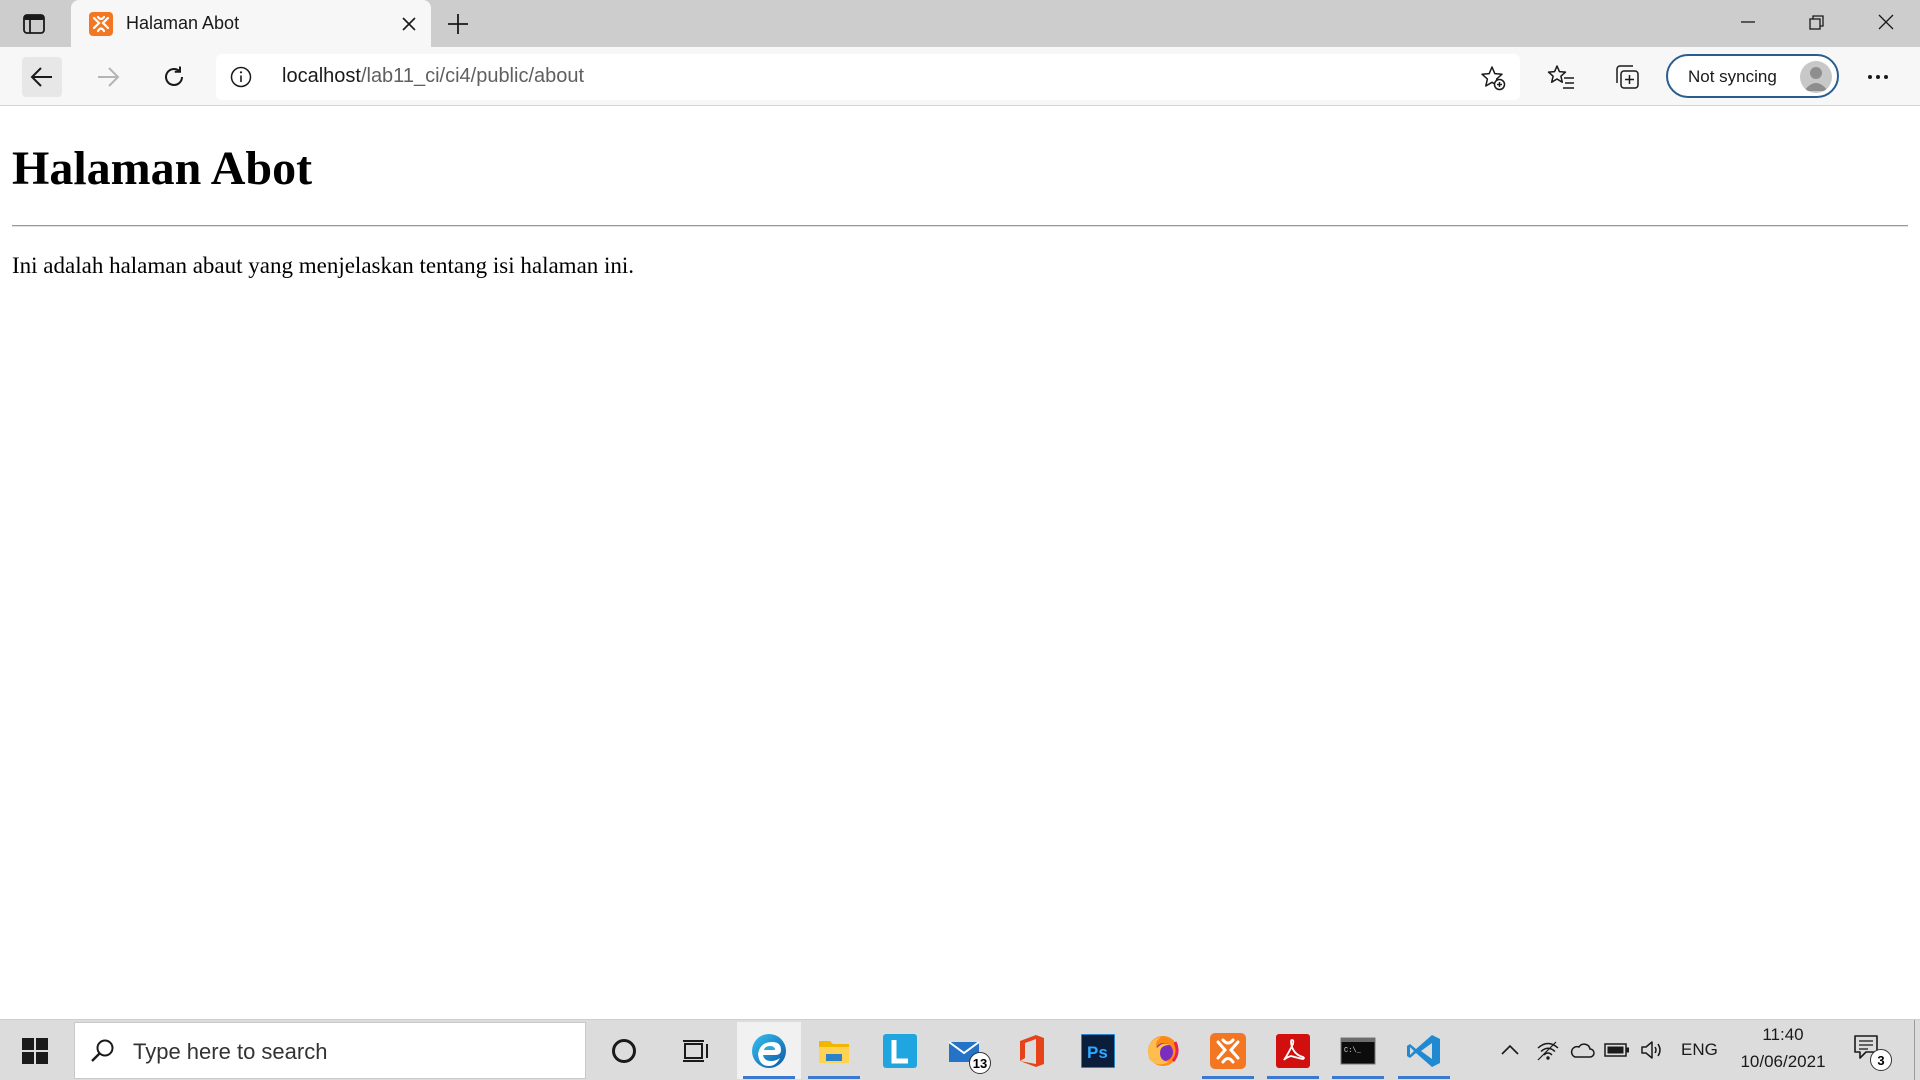  What do you see at coordinates (834, 1050) in the screenshot?
I see `file-explorer-icon` at bounding box center [834, 1050].